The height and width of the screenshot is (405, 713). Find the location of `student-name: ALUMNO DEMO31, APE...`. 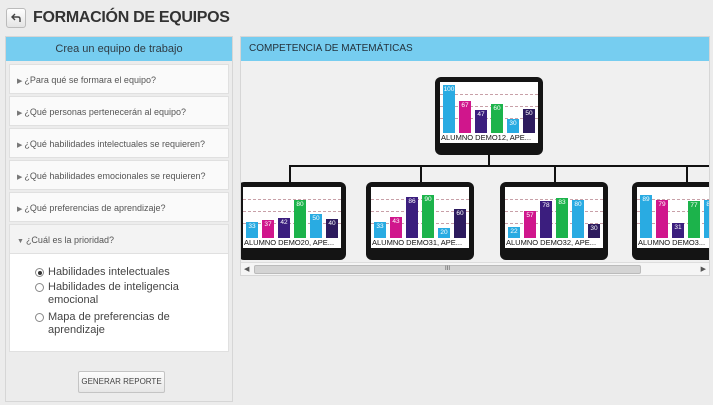

student-name: ALUMNO DEMO31, APE... is located at coordinates (420, 243).